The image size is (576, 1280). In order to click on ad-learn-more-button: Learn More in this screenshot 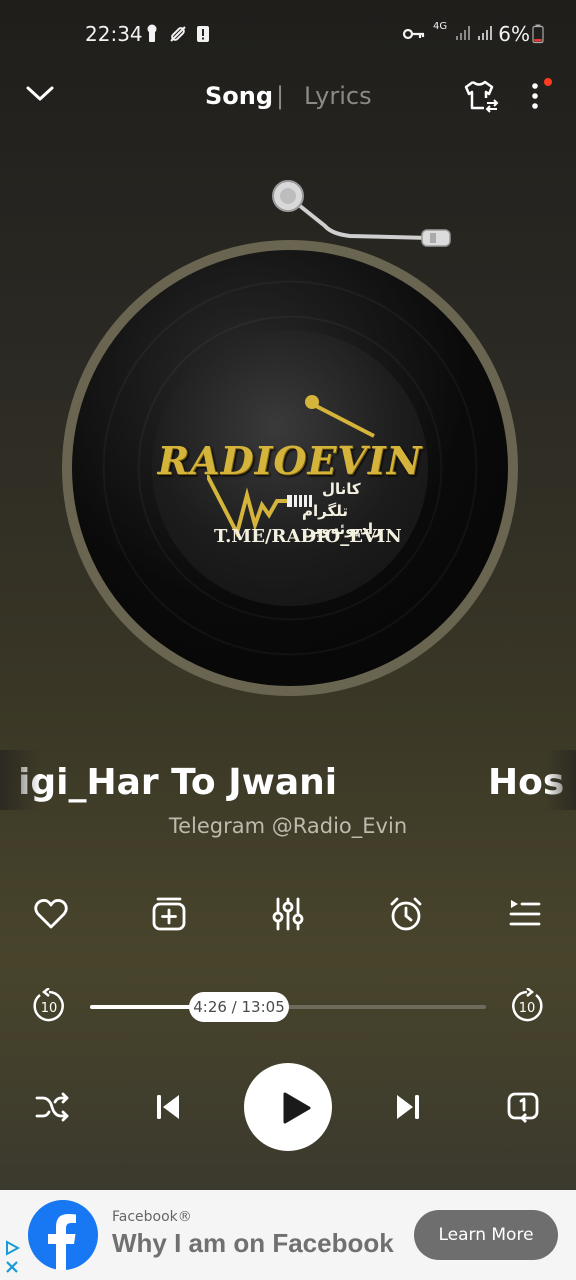, I will do `click(486, 1235)`.